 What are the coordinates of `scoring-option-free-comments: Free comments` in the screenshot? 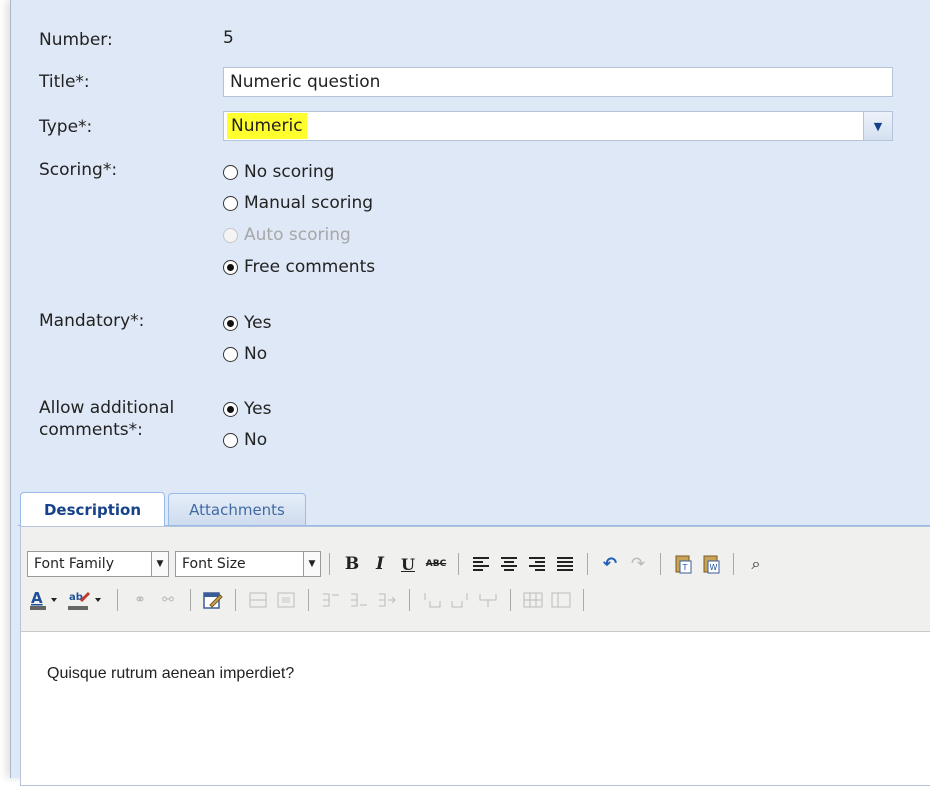 It's located at (299, 267).